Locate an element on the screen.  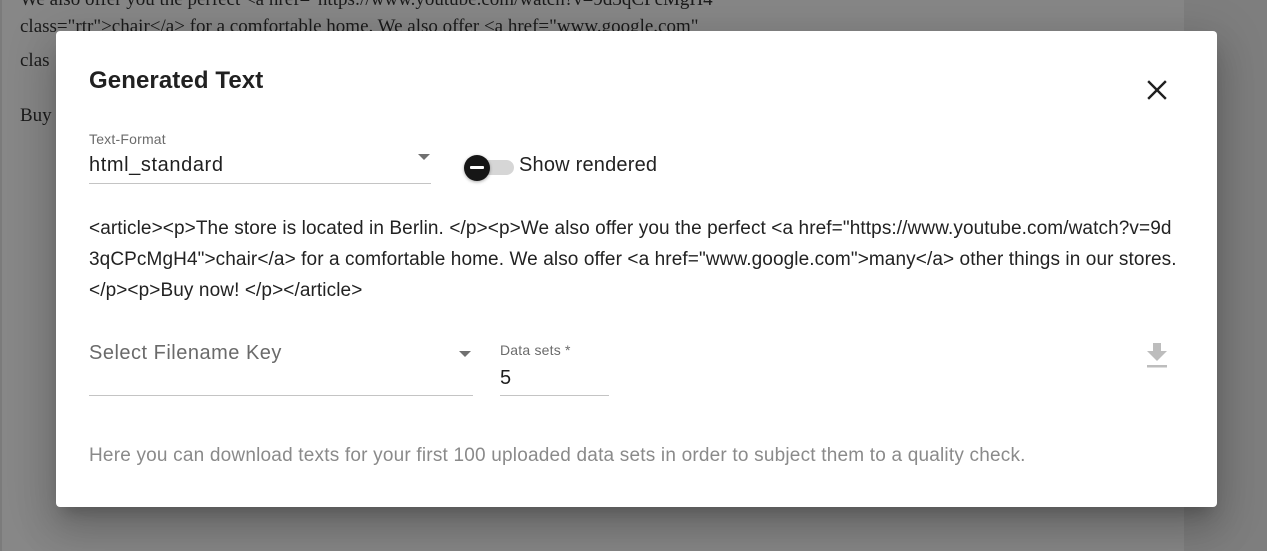
toggle-thumb is located at coordinates (477, 168).